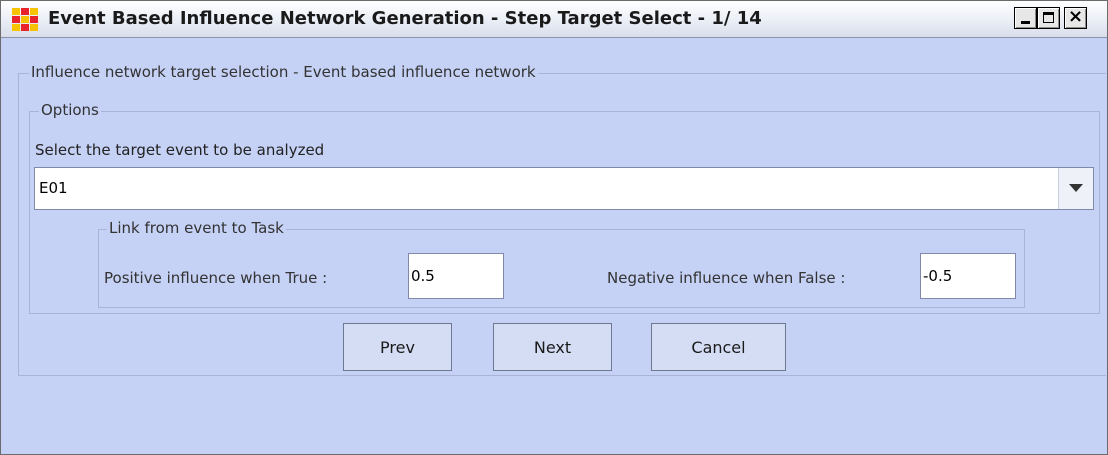 This screenshot has width=1108, height=455. I want to click on dropdown-button, so click(1075, 188).